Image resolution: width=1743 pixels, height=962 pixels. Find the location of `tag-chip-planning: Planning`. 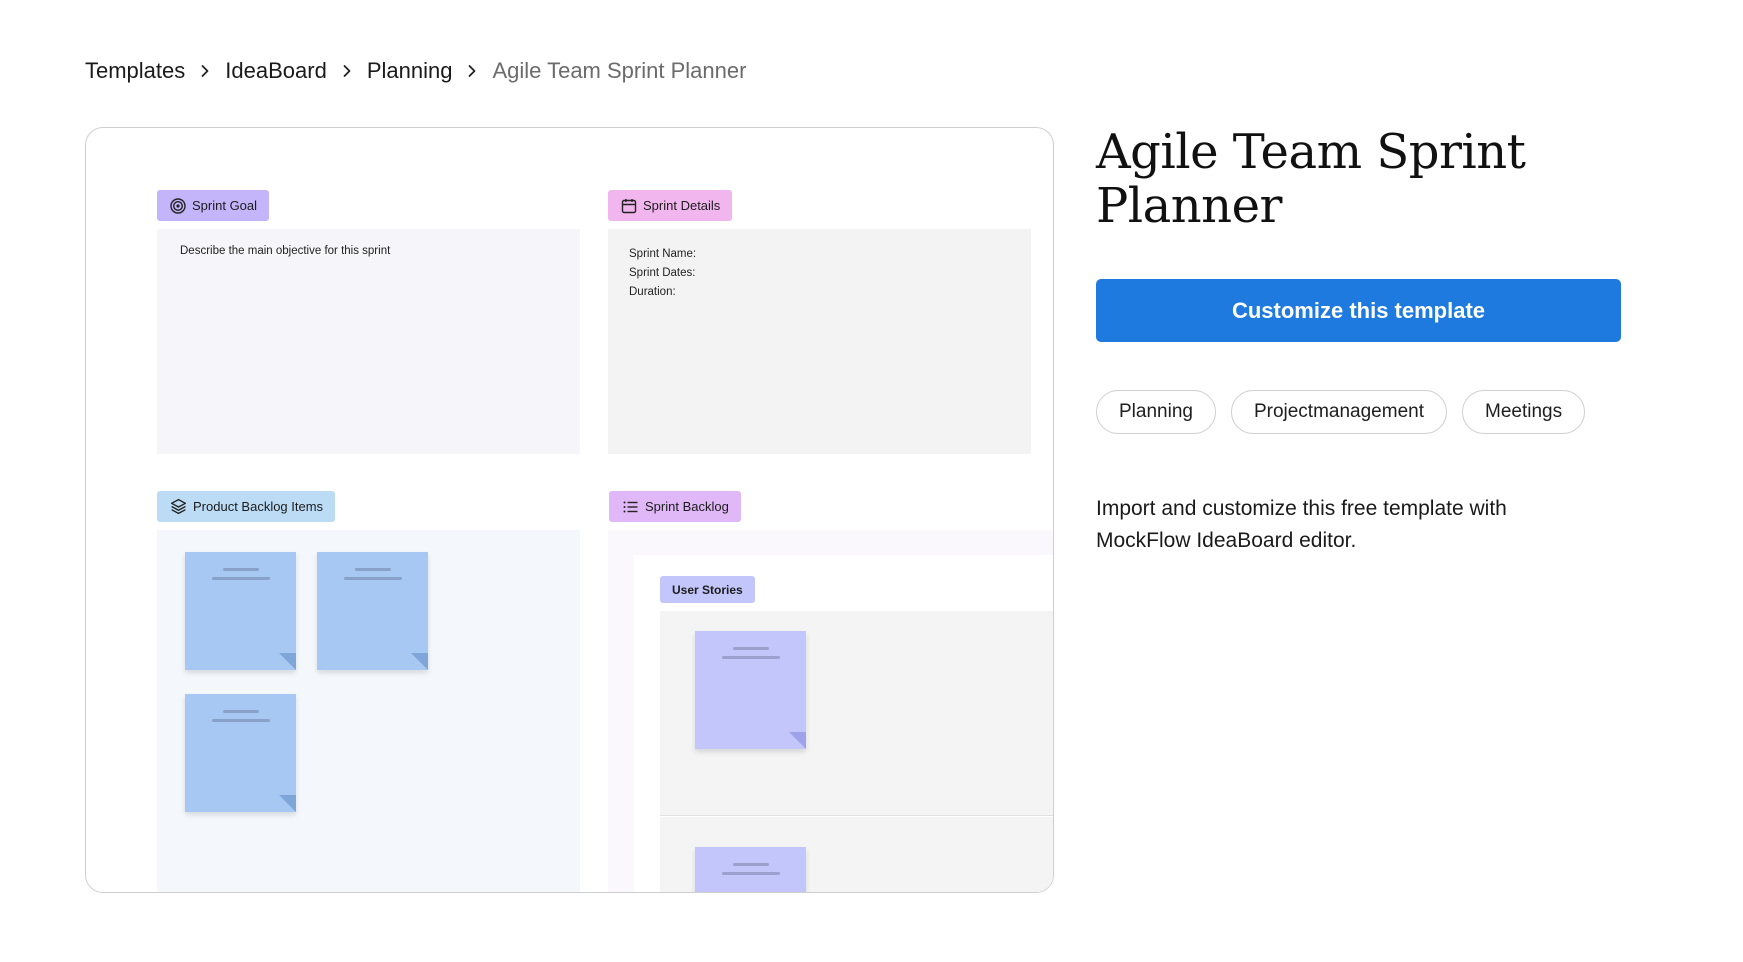

tag-chip-planning: Planning is located at coordinates (1156, 412).